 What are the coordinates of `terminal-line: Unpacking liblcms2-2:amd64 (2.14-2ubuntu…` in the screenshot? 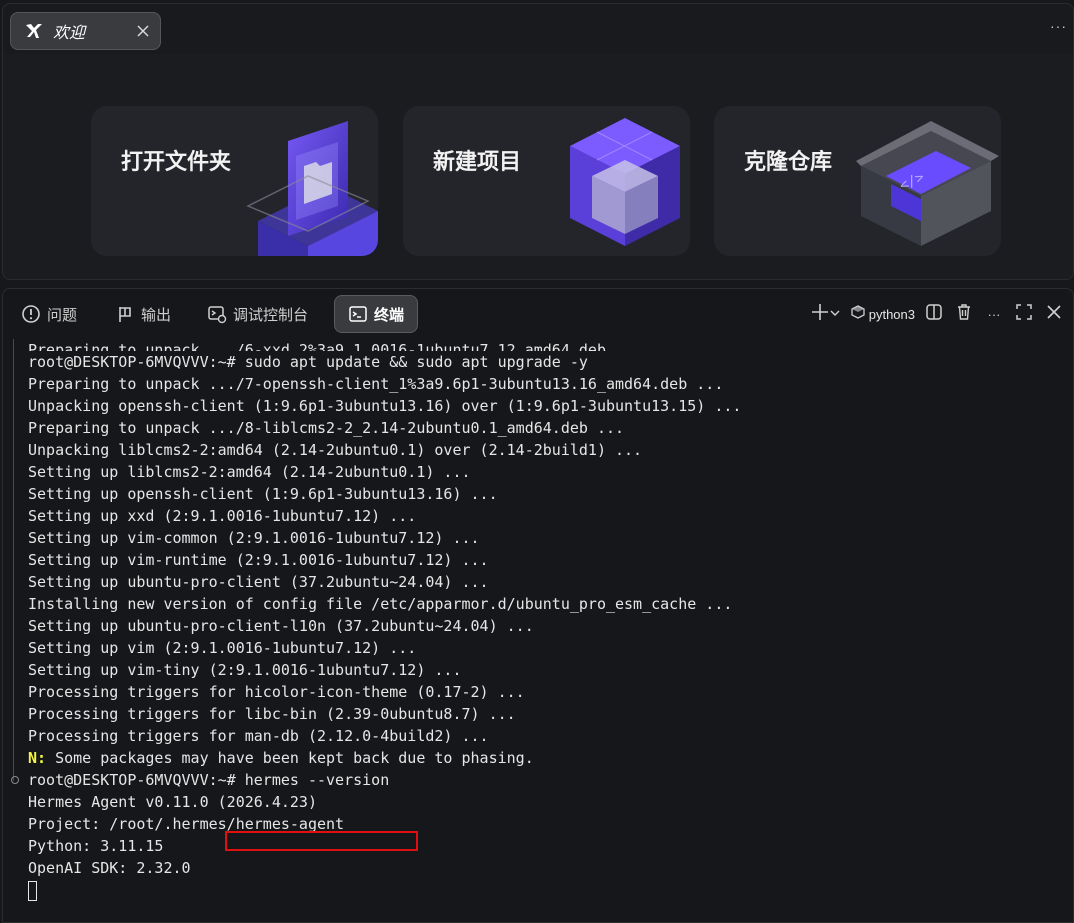 It's located at (335, 450).